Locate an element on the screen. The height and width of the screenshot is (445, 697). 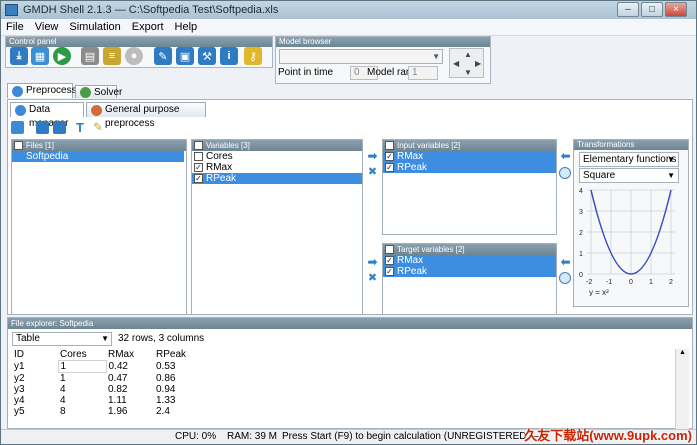
table-row: y3 4 0.82 0.94 is located at coordinates (344, 389).